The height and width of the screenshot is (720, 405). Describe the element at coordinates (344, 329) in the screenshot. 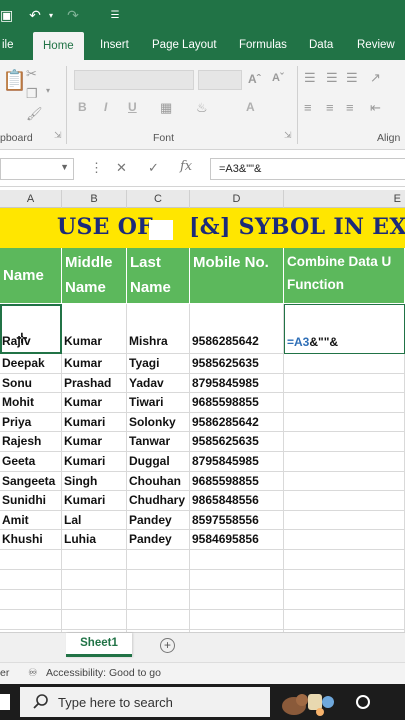

I see `cell-editing: =A3&""&` at that location.